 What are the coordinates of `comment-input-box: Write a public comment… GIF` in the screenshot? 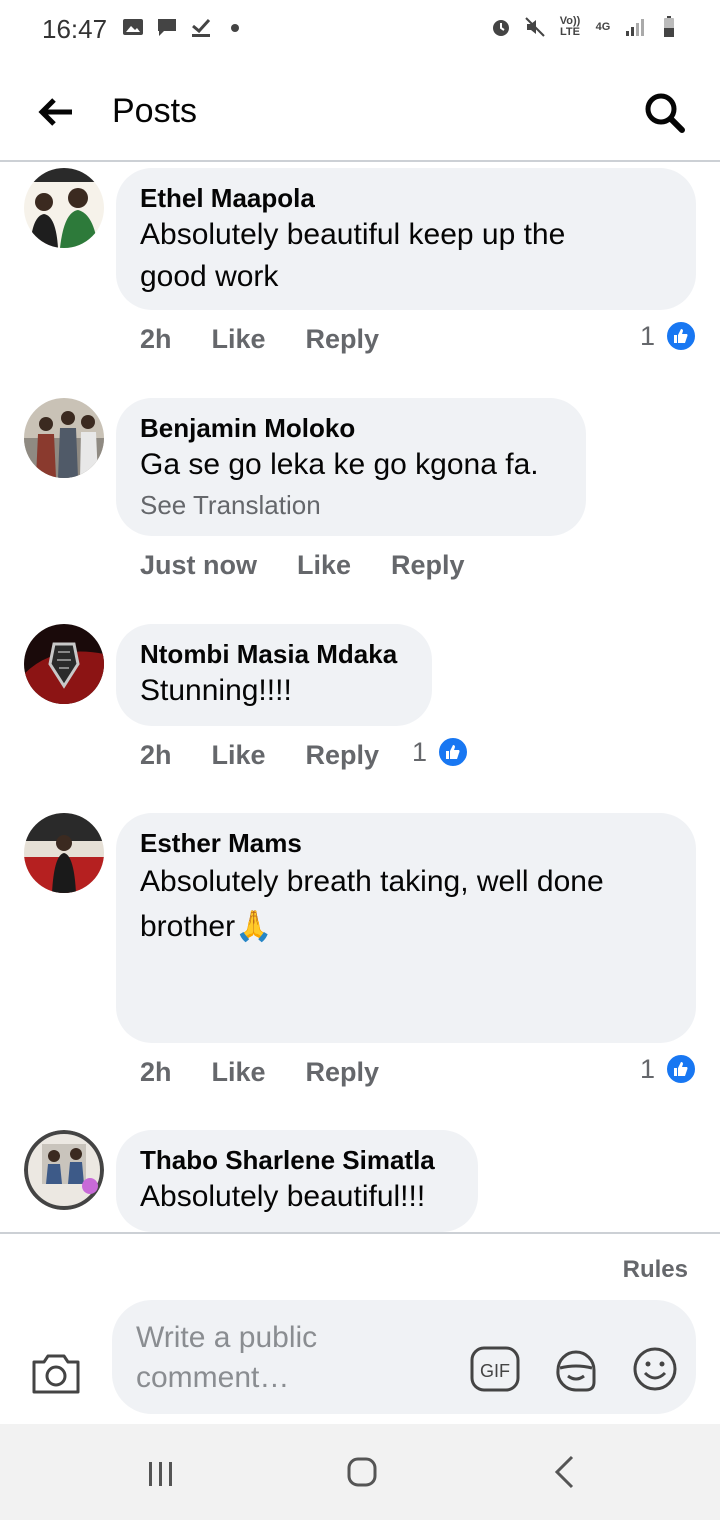 It's located at (404, 1357).